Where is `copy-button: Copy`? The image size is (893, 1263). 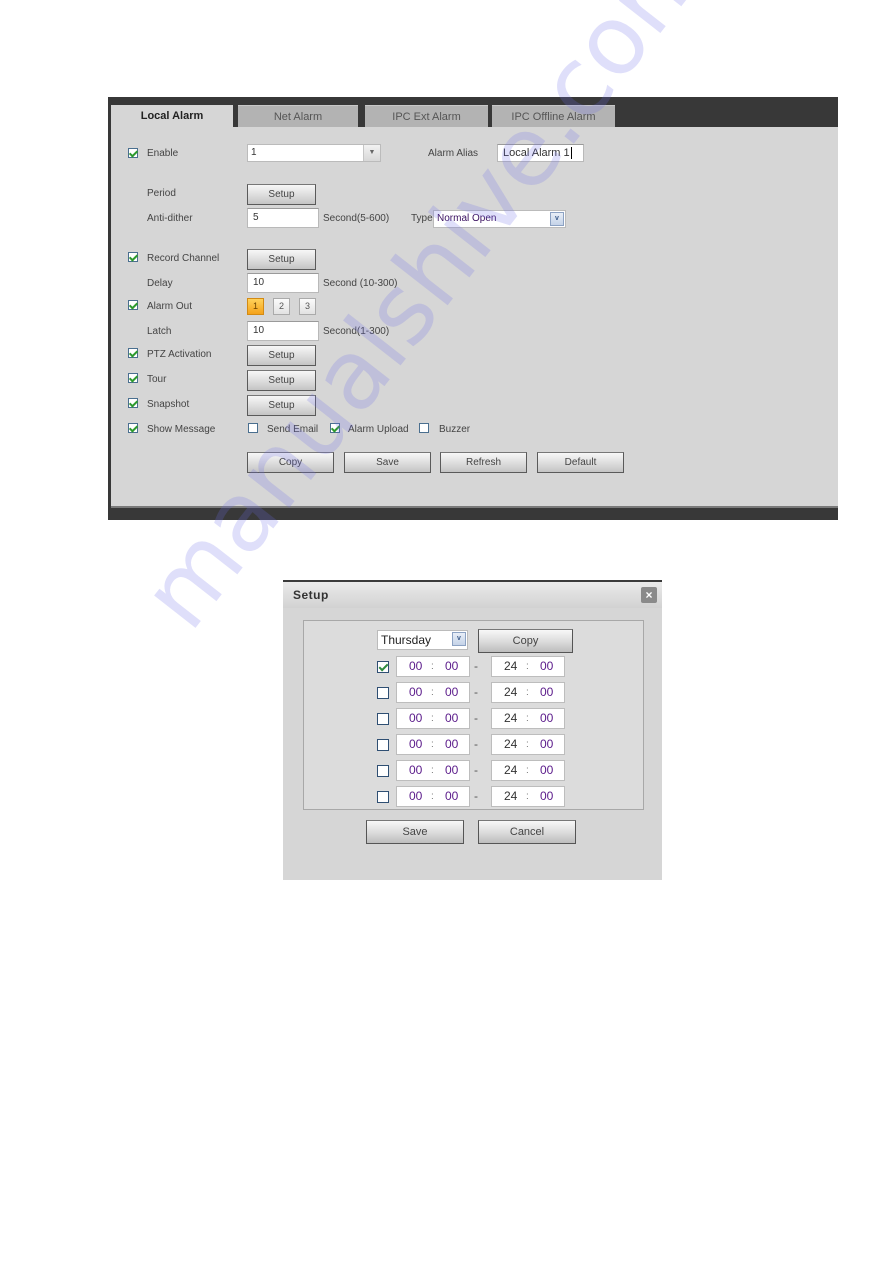 copy-button: Copy is located at coordinates (290, 462).